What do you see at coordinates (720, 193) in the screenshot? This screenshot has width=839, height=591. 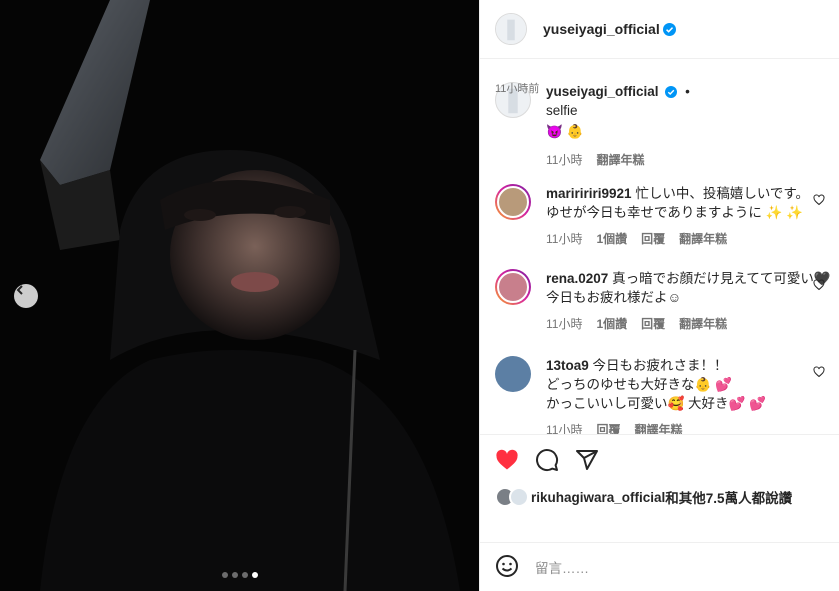 I see `comment-text: 忙しい中、投稿嬉しいです。` at bounding box center [720, 193].